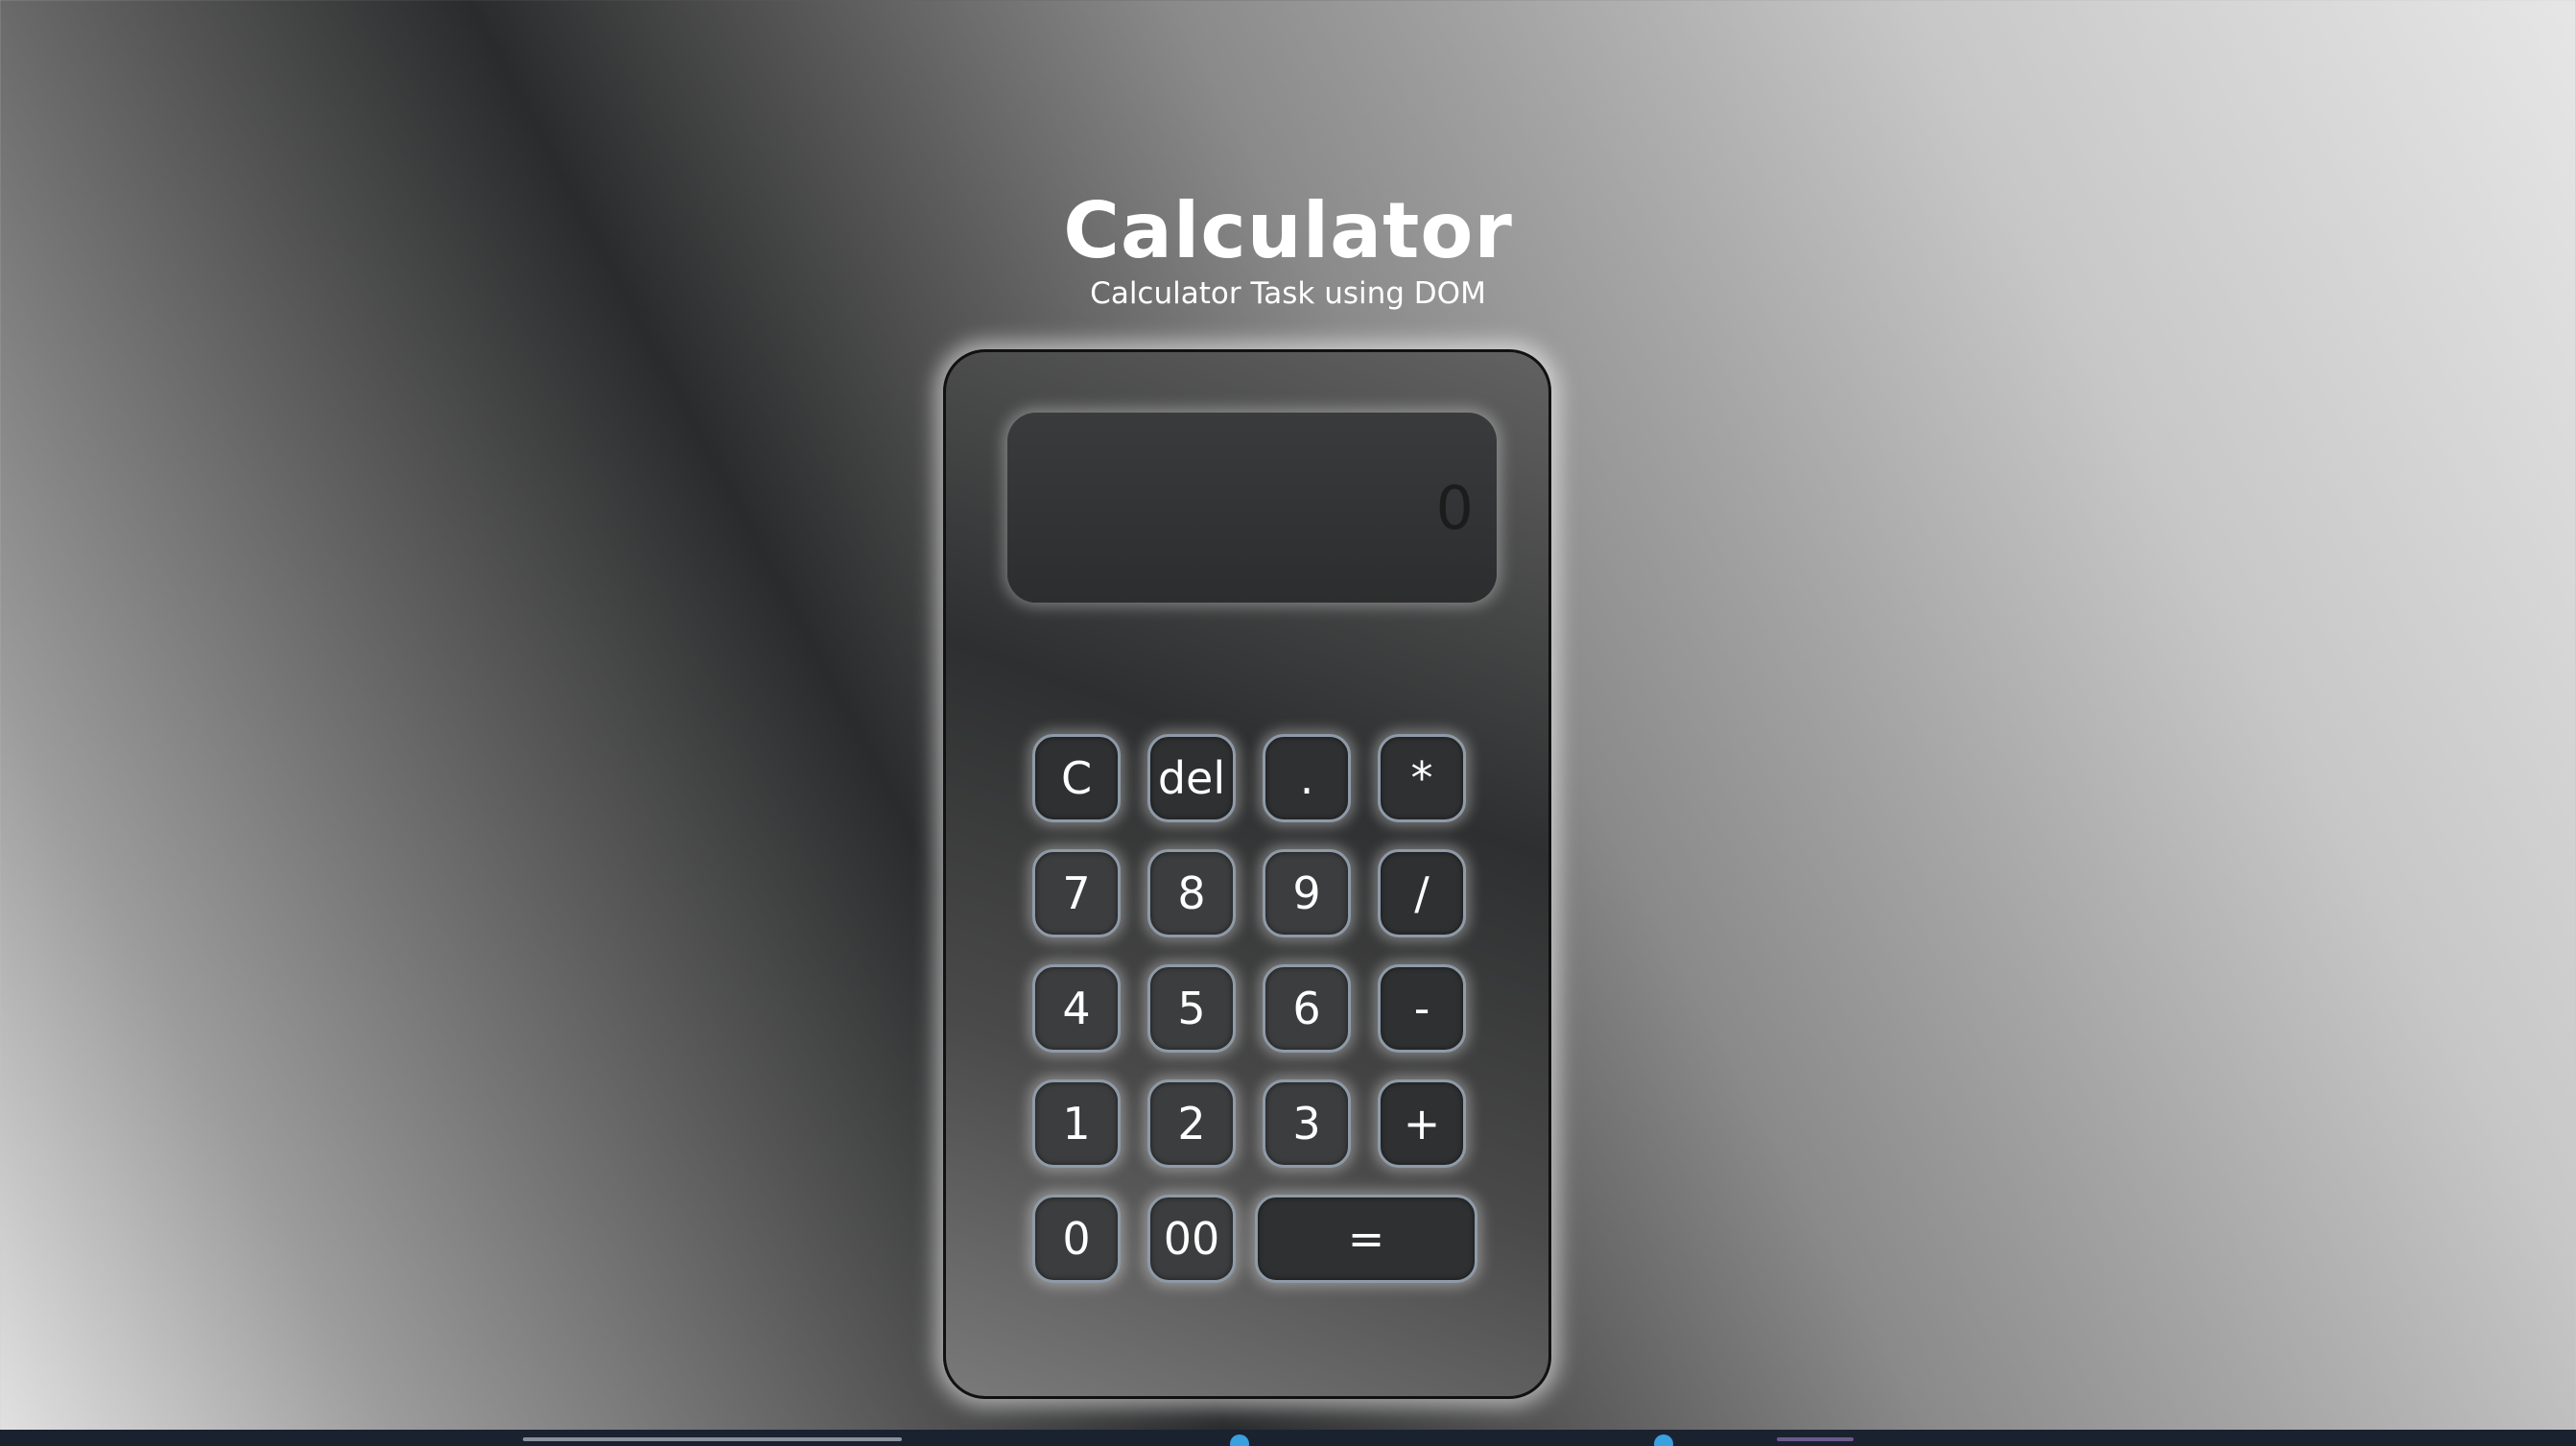 The width and height of the screenshot is (2576, 1446). I want to click on digit-9-button: 9, so click(1307, 893).